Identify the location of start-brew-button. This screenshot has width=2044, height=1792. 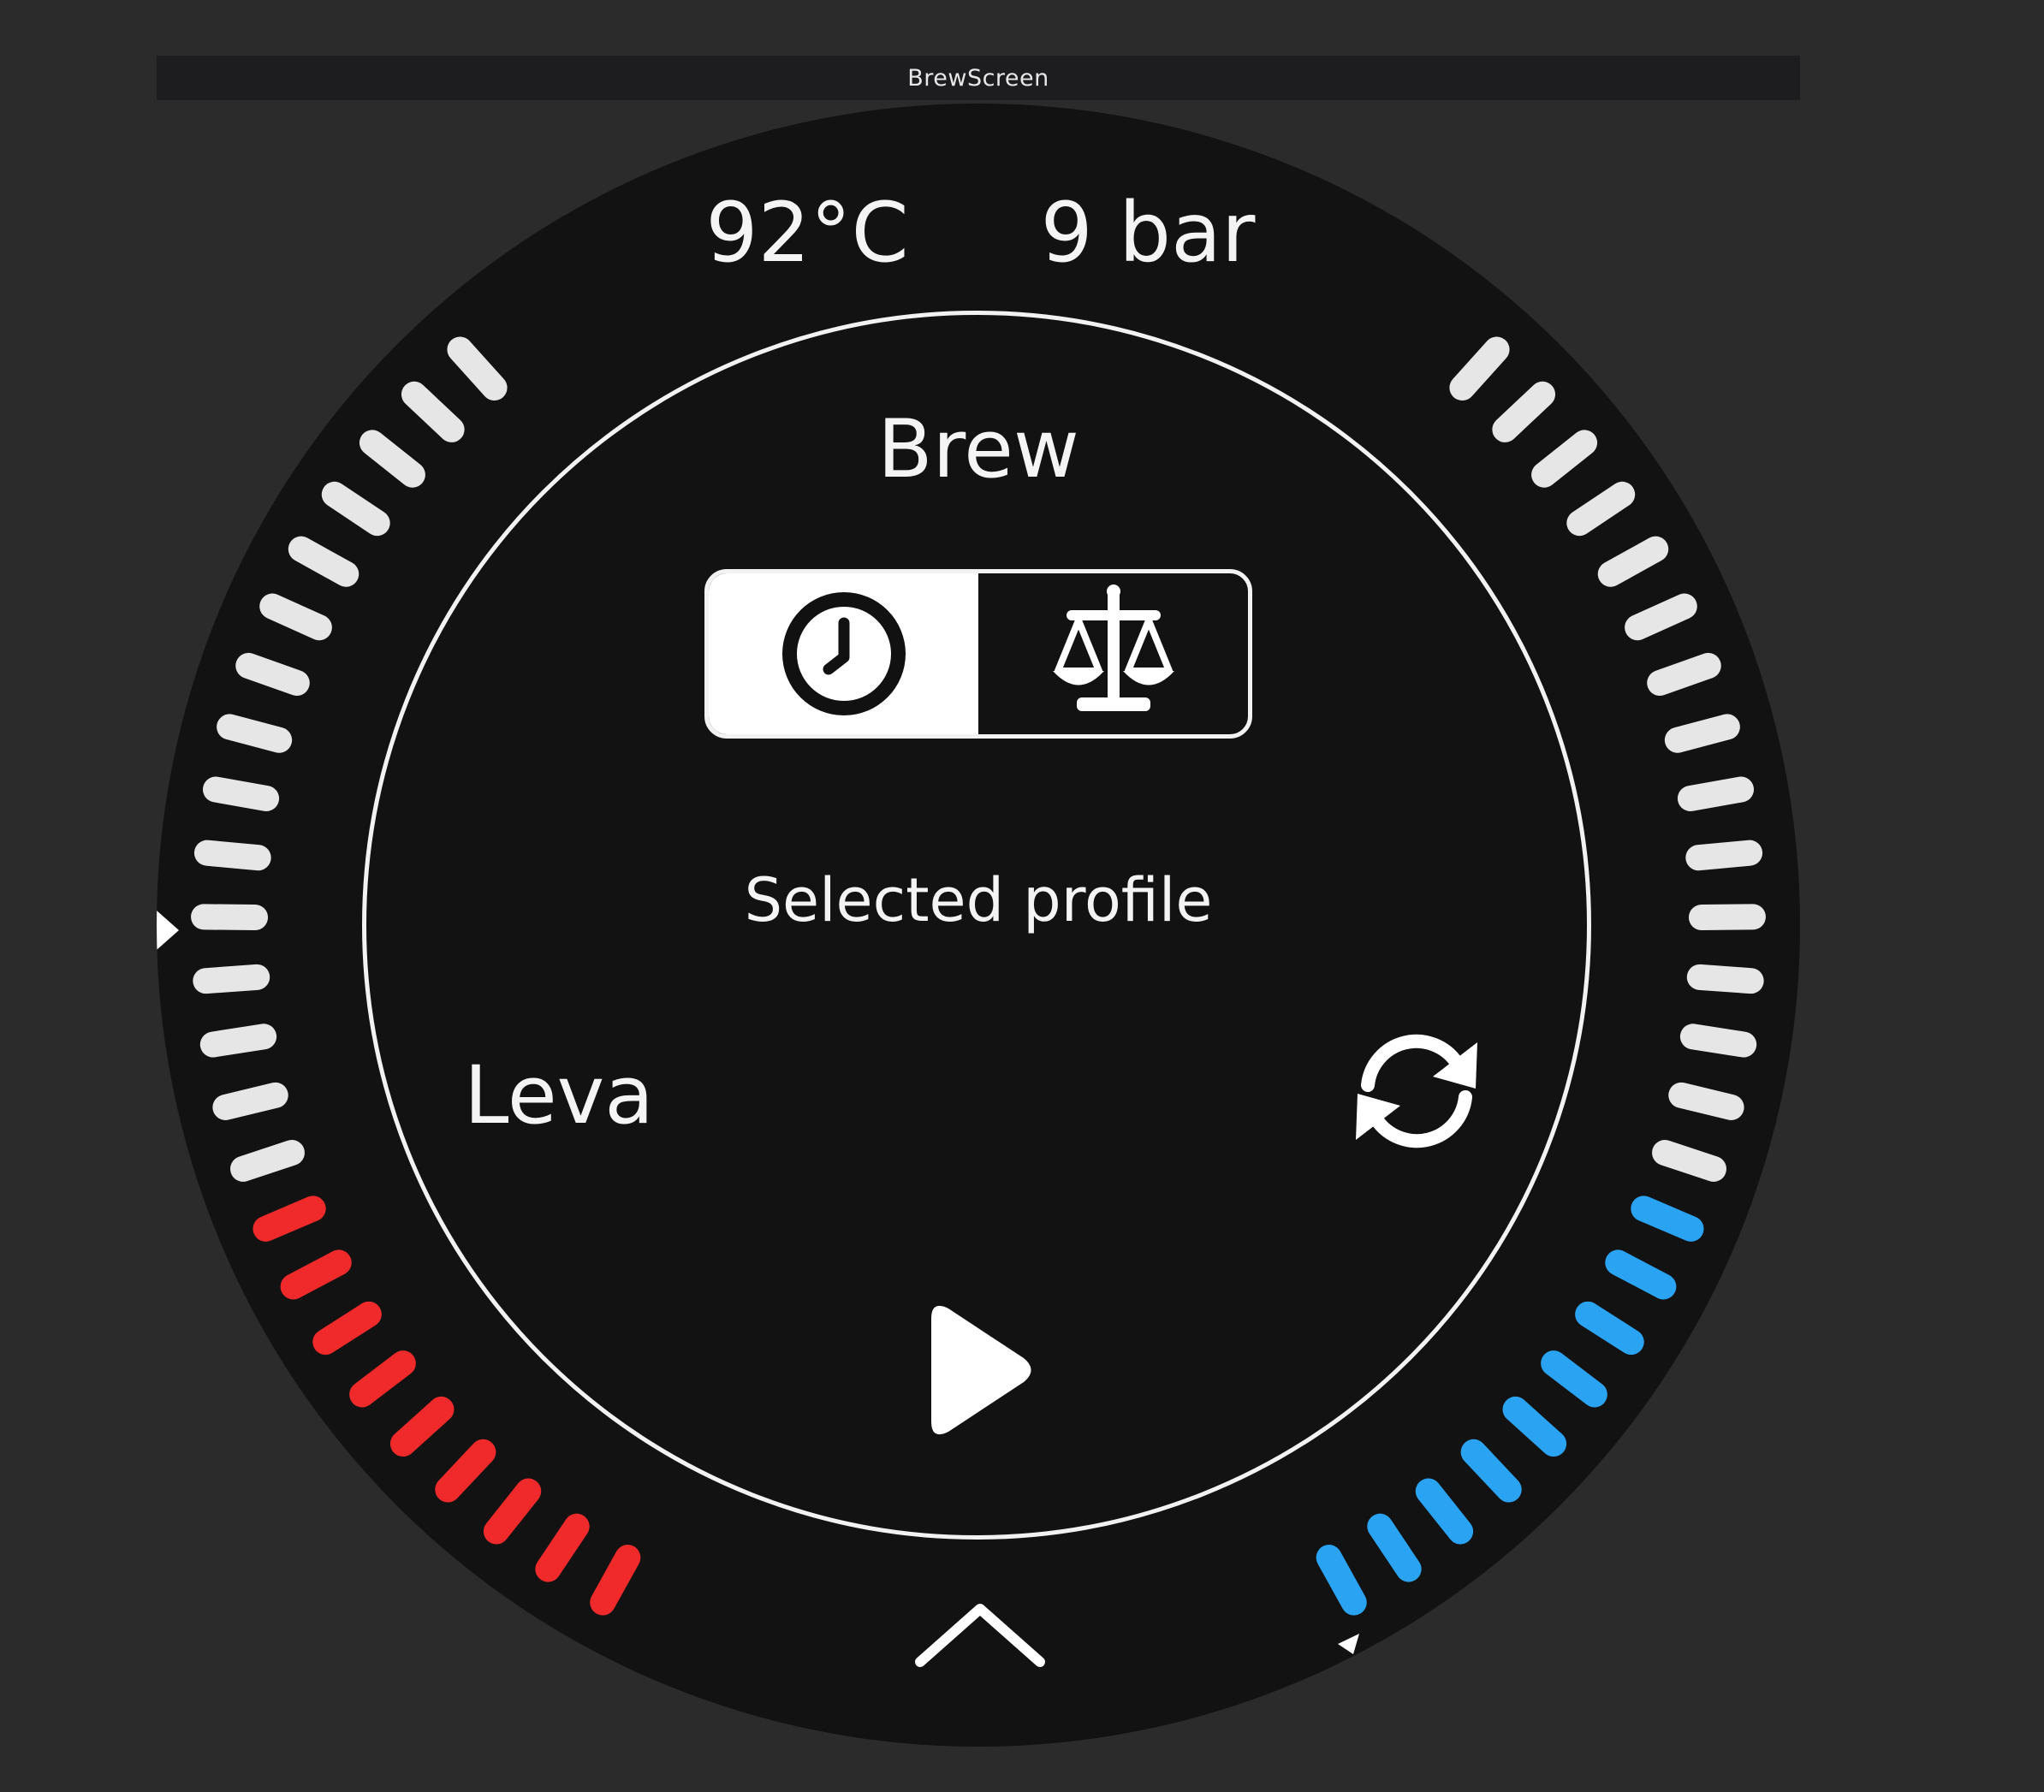
(979, 1370).